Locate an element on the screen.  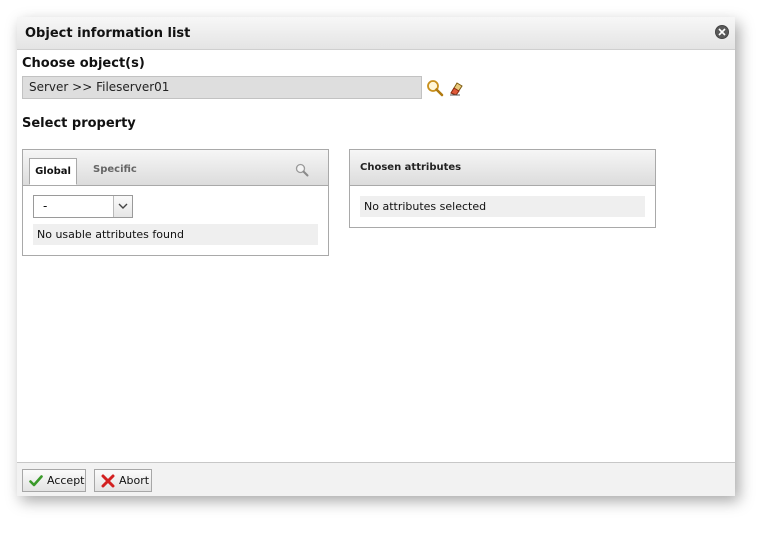
chosen-attributes-header: Chosen attributes is located at coordinates (502, 168).